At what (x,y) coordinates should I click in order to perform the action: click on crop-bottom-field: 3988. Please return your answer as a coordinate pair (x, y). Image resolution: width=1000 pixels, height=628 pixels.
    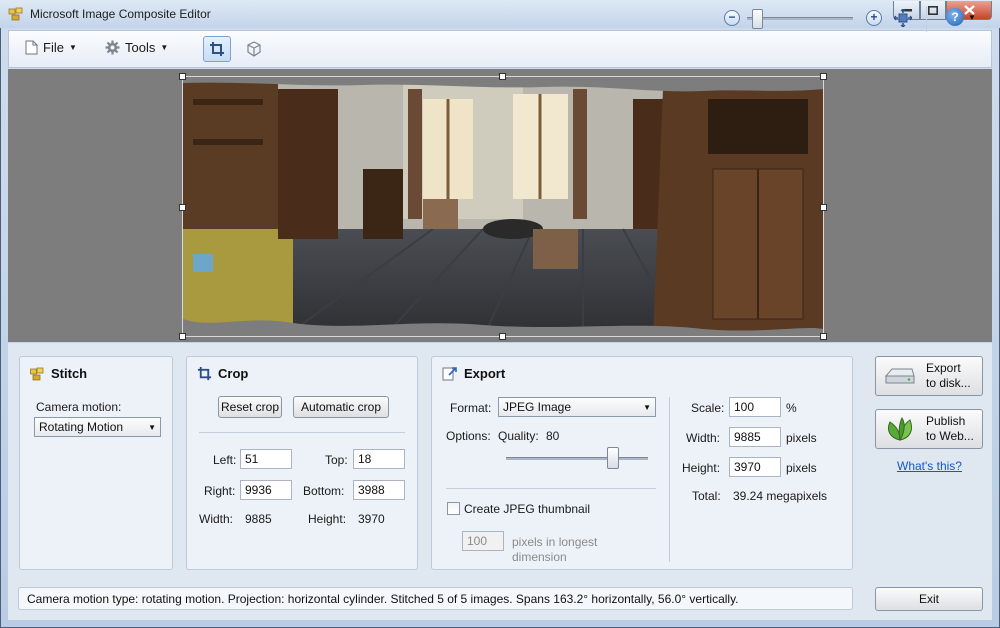
    Looking at the image, I should click on (379, 490).